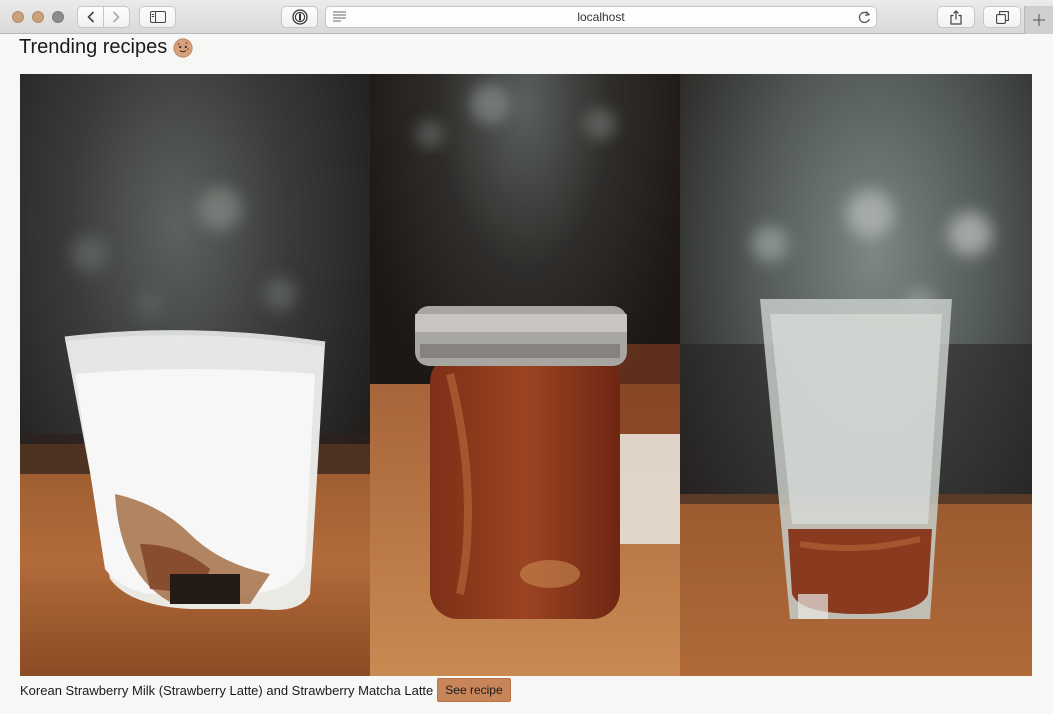 The image size is (1053, 714). I want to click on password-icon, so click(299, 17).